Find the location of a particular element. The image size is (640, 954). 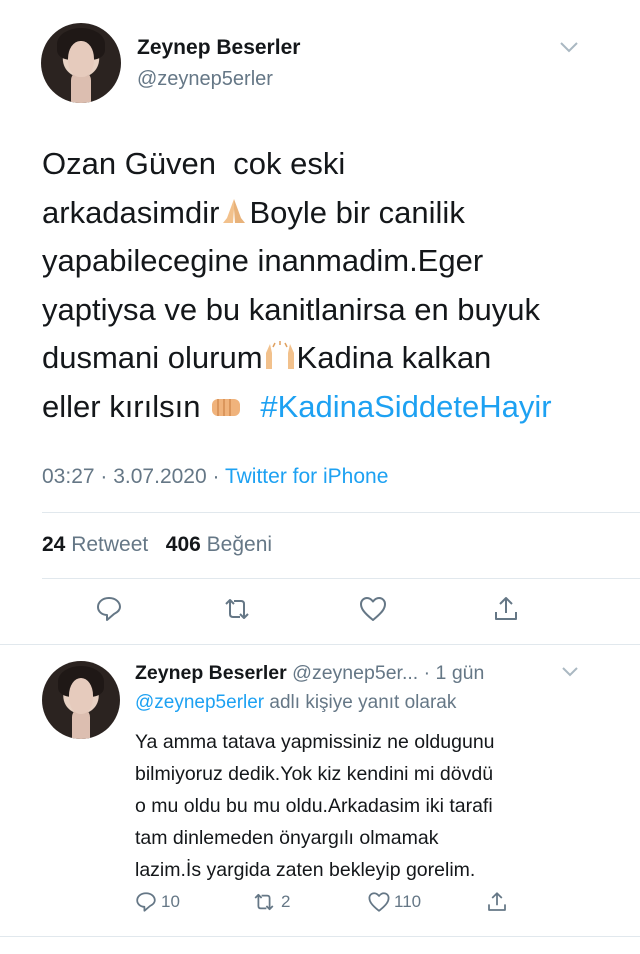

fist-emoji is located at coordinates (226, 407).